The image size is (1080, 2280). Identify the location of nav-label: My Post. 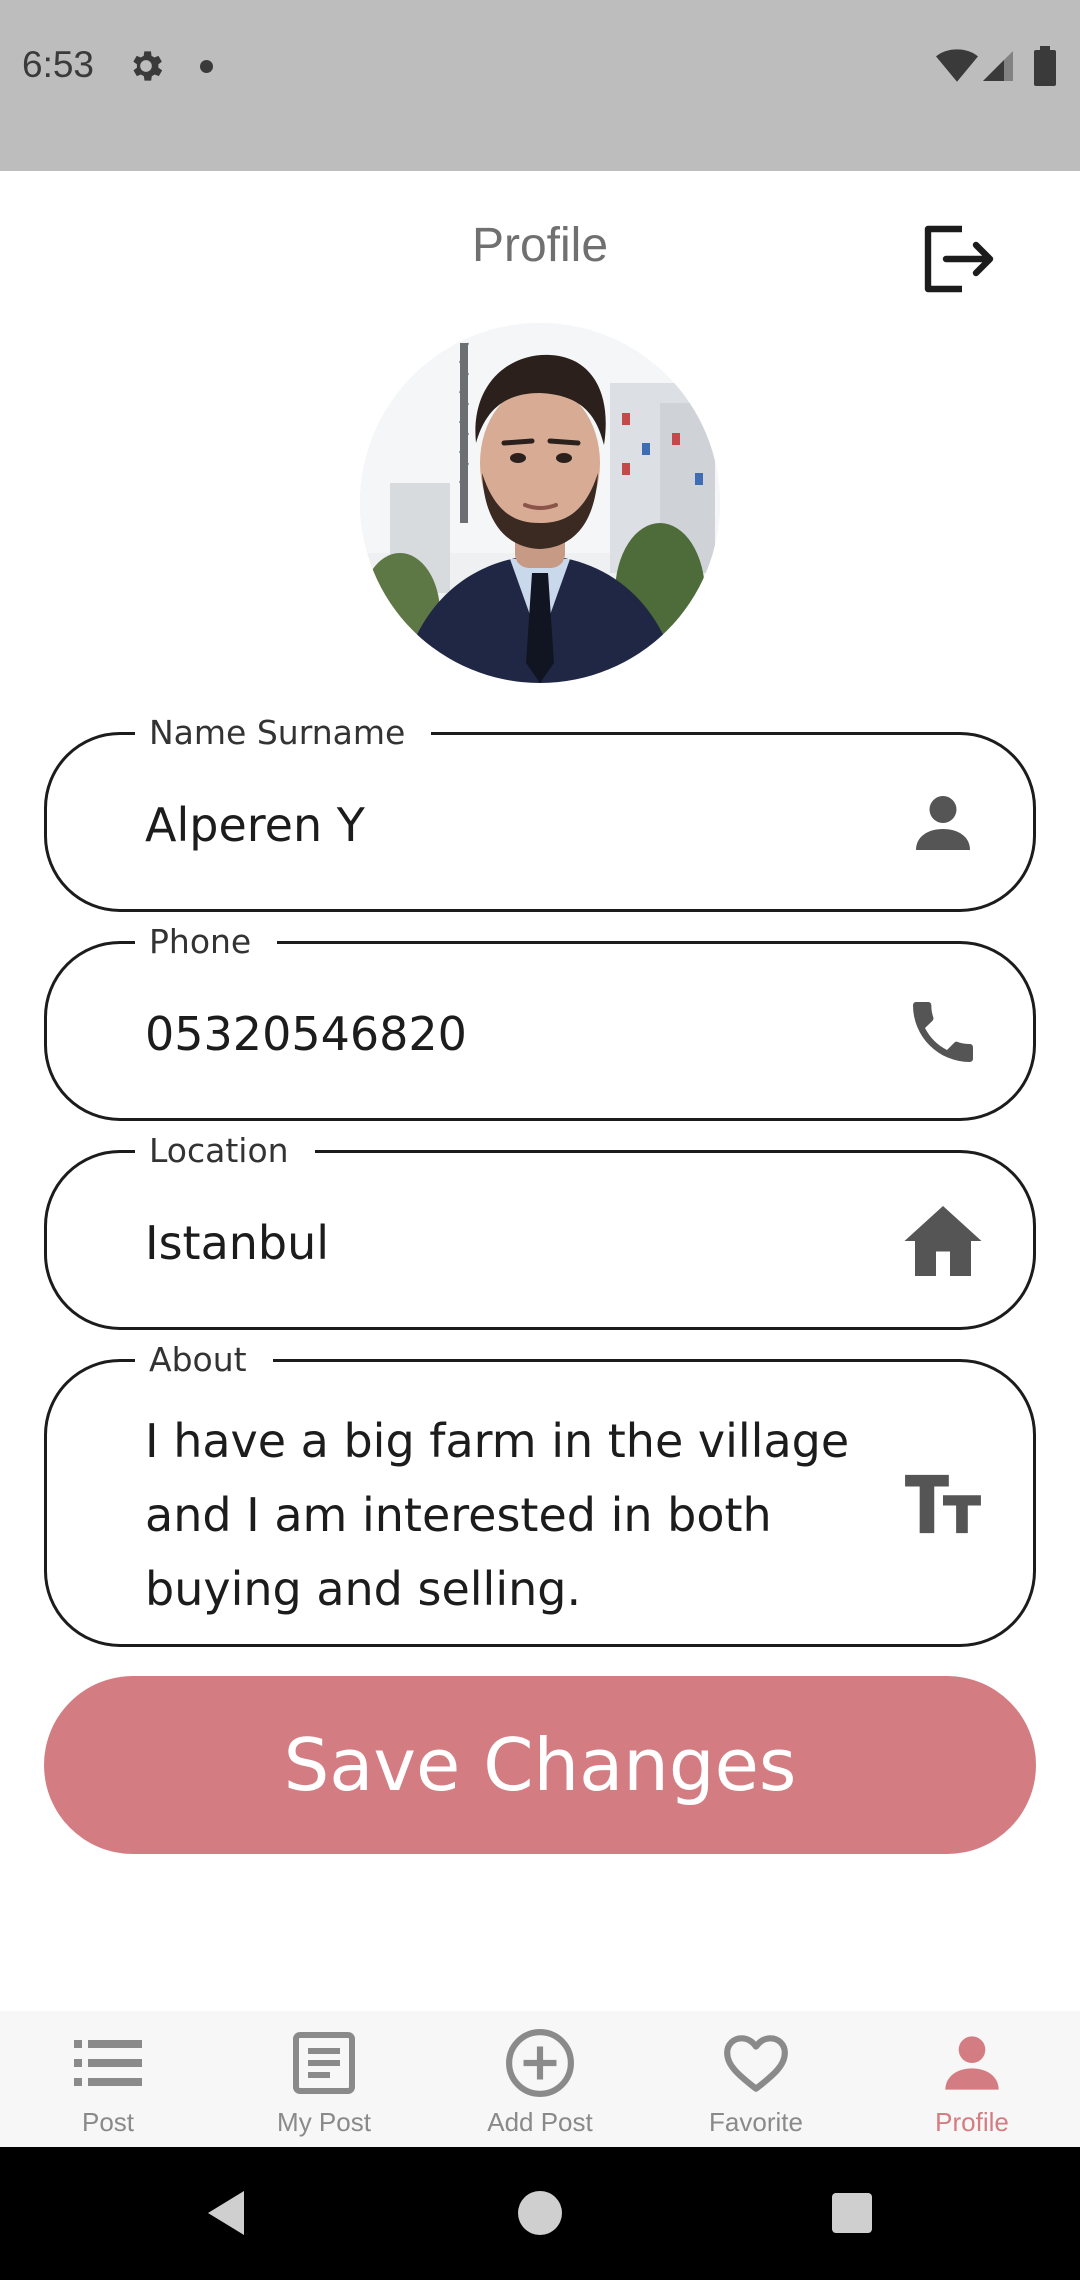
(324, 2122).